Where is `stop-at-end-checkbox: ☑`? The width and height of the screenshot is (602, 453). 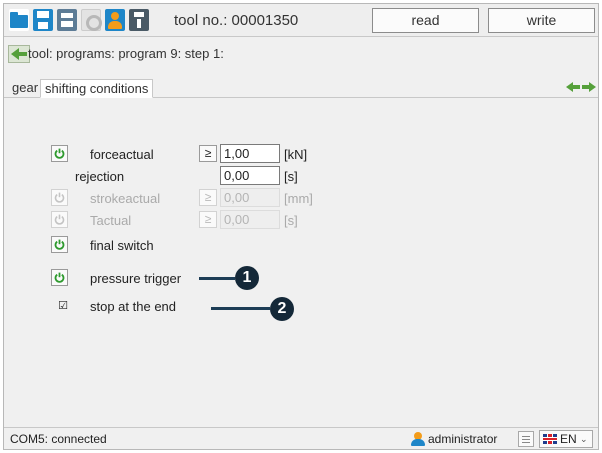
stop-at-end-checkbox: ☑ is located at coordinates (63, 306).